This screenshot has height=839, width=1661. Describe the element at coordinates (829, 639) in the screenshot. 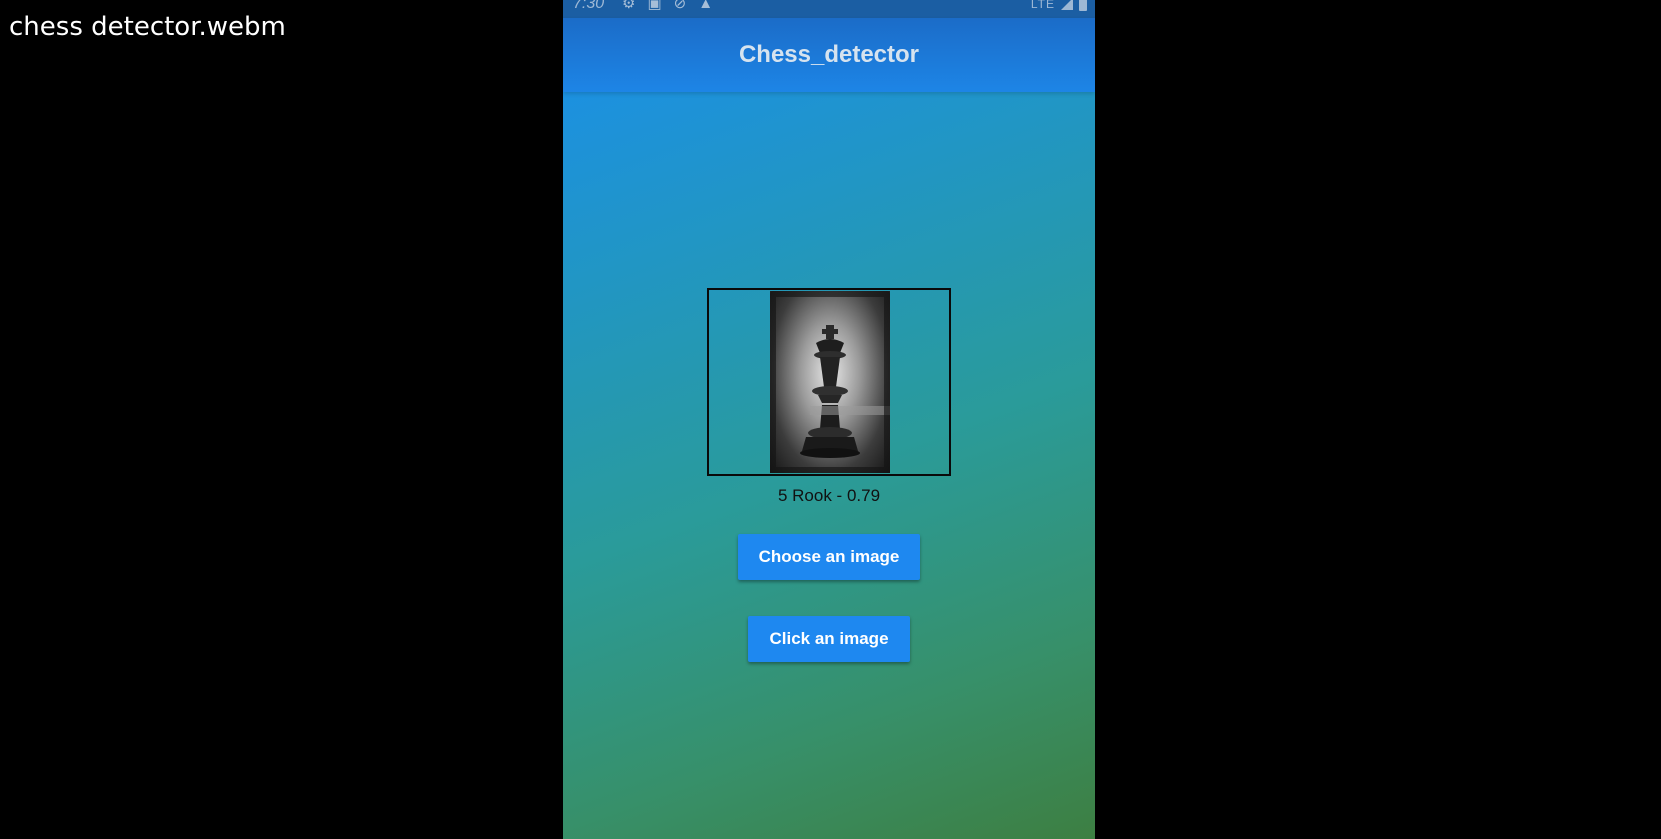

I see `click-image-button: Click an image` at that location.